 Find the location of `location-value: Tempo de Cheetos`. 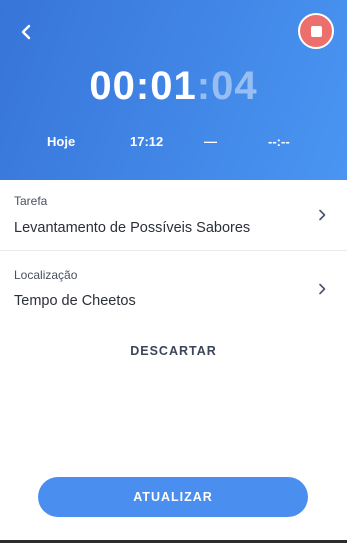

location-value: Tempo de Cheetos is located at coordinates (75, 301).